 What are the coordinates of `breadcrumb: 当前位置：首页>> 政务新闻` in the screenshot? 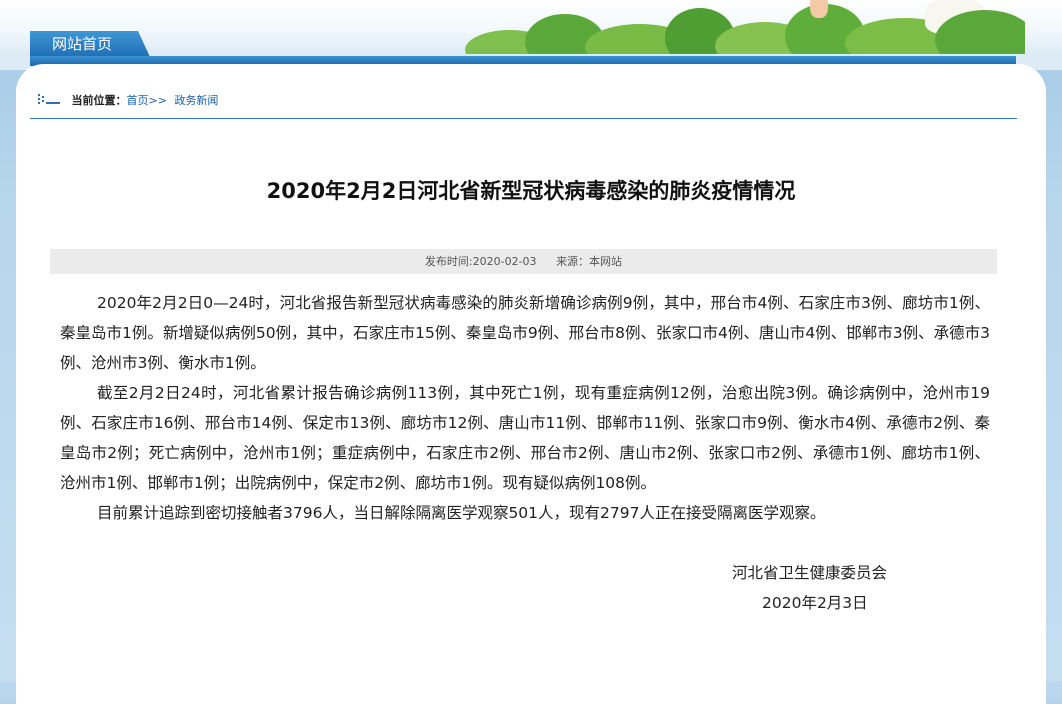 It's located at (128, 101).